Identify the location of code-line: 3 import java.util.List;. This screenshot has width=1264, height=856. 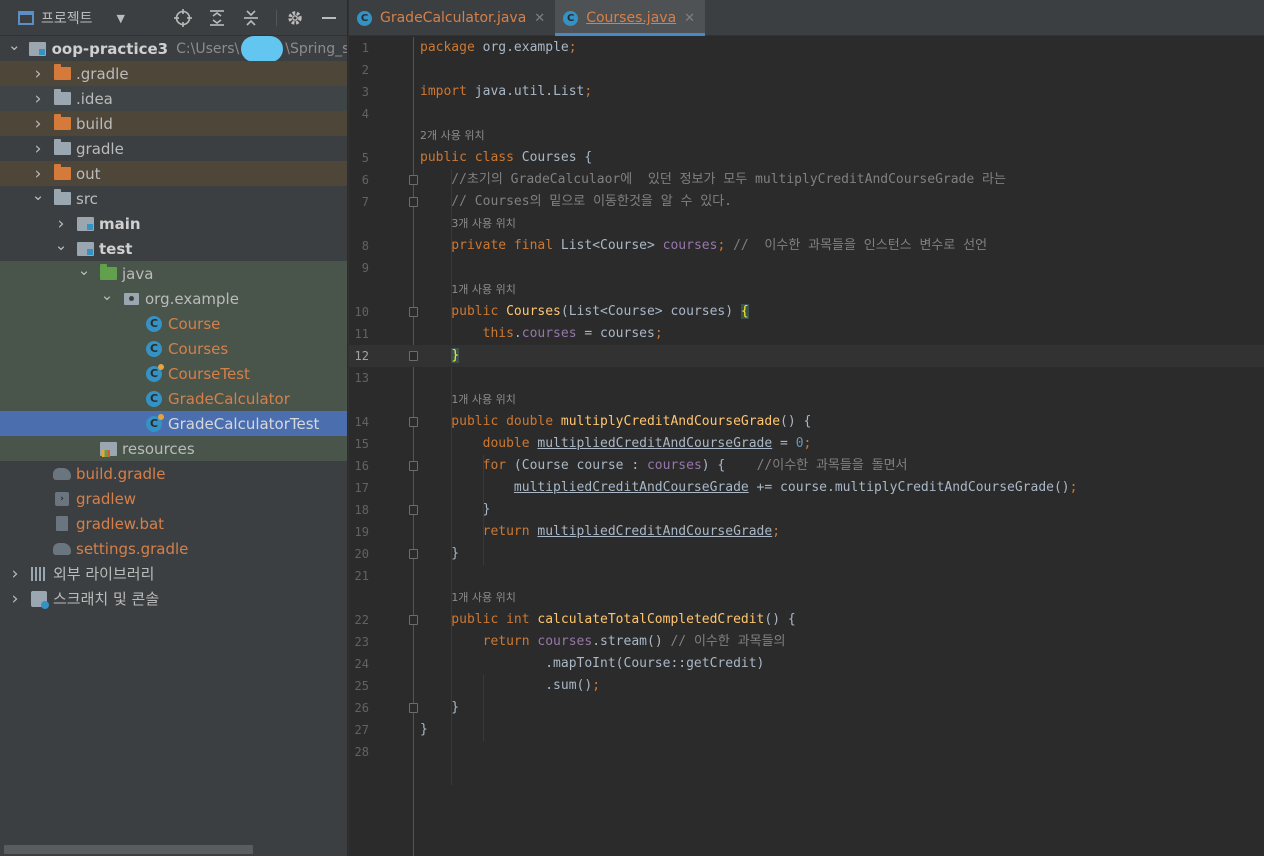
(806, 92).